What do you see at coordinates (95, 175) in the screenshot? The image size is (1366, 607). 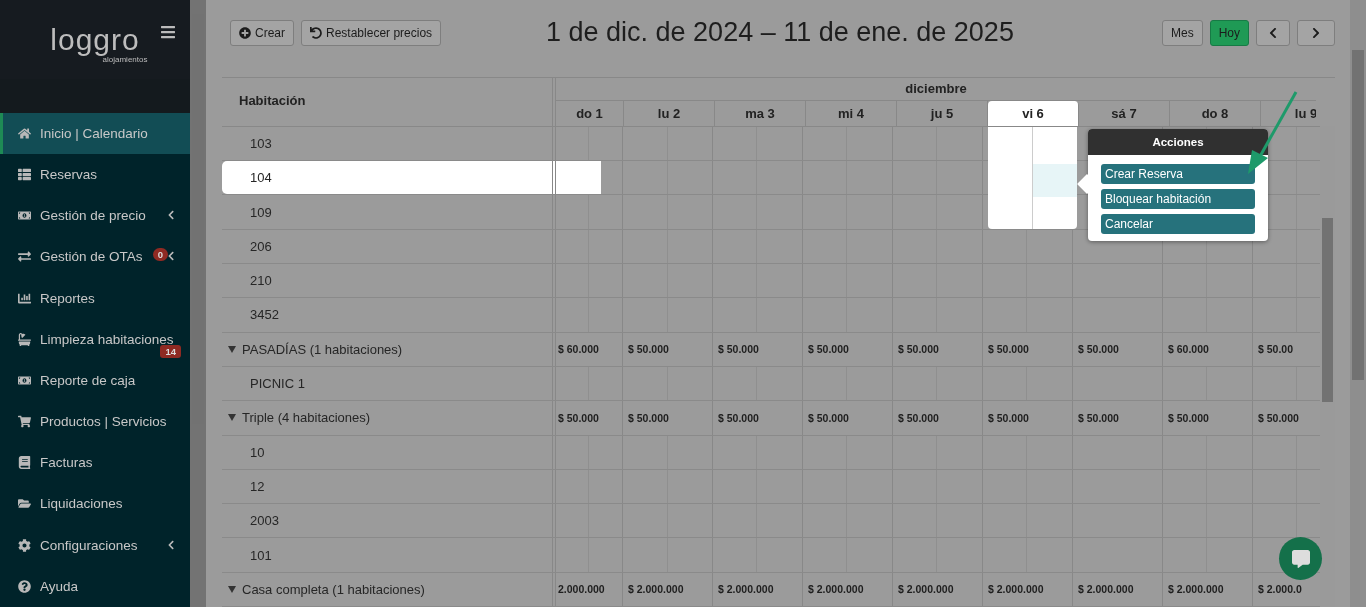 I see `sidebar-item: Reservas` at bounding box center [95, 175].